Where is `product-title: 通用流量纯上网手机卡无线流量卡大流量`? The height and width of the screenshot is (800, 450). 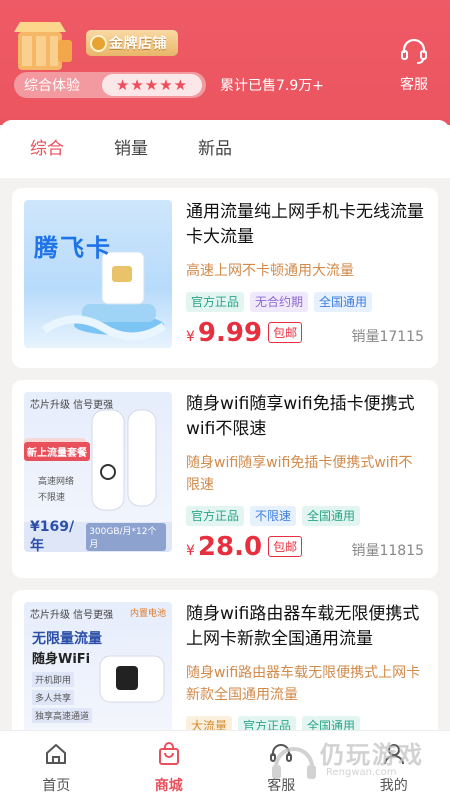 product-title: 通用流量纯上网手机卡无线流量卡大流量 is located at coordinates (305, 224).